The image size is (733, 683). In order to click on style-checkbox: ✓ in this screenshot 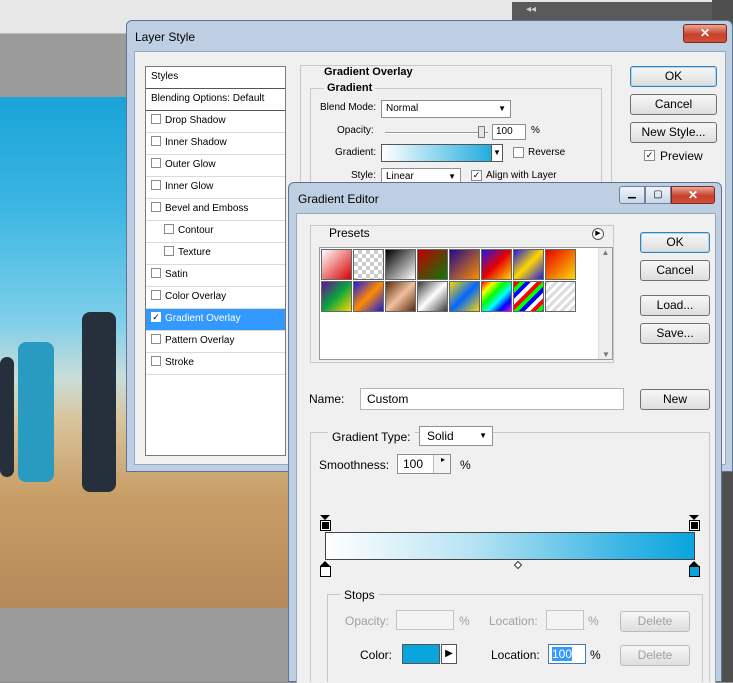, I will do `click(156, 317)`.